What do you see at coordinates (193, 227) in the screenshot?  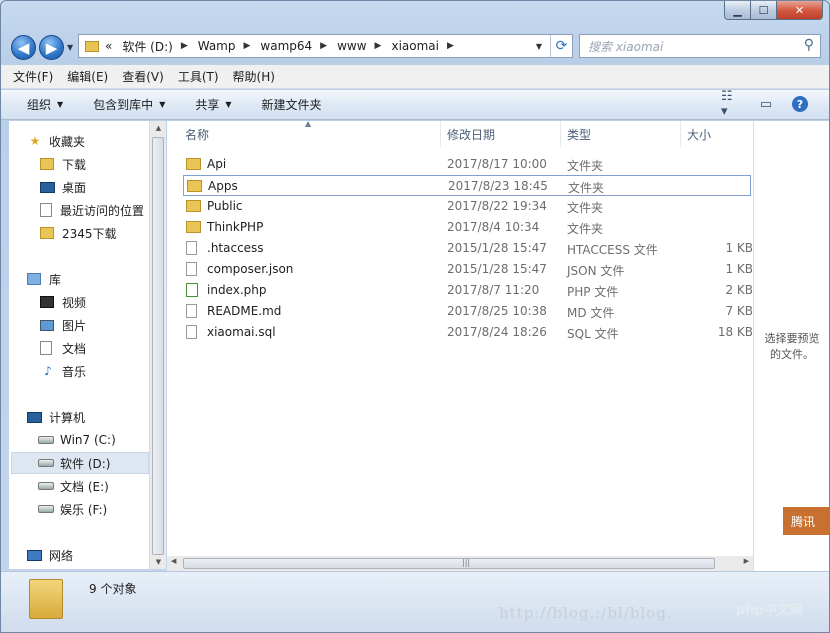 I see `folder-icon` at bounding box center [193, 227].